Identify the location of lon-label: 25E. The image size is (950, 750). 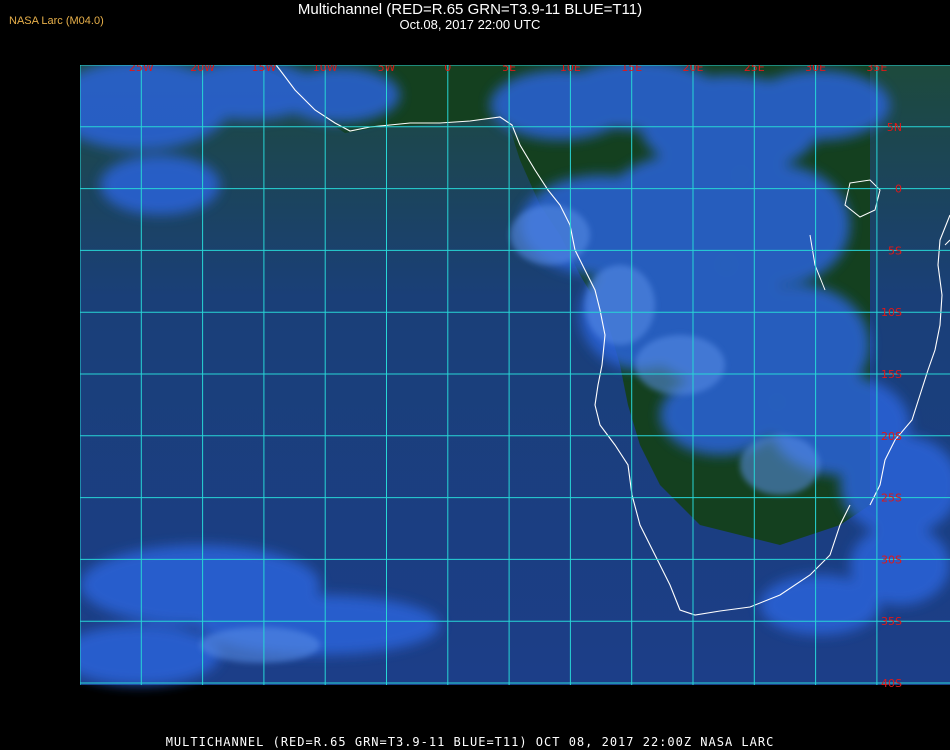
(754, 69).